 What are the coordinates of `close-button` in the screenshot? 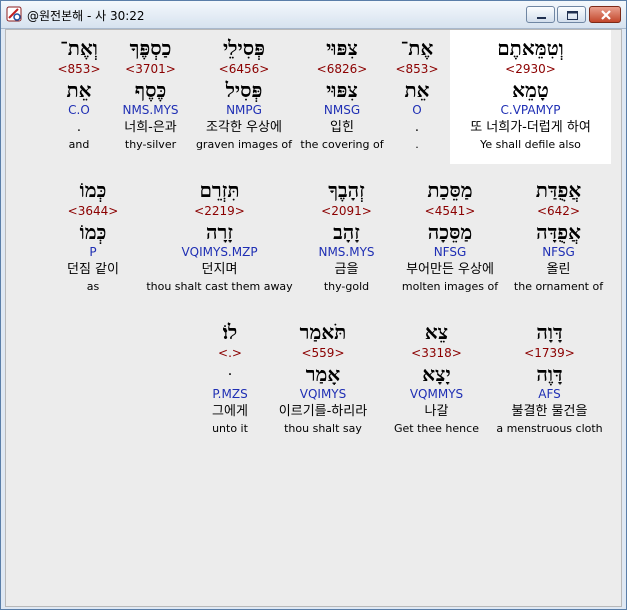 It's located at (605, 14).